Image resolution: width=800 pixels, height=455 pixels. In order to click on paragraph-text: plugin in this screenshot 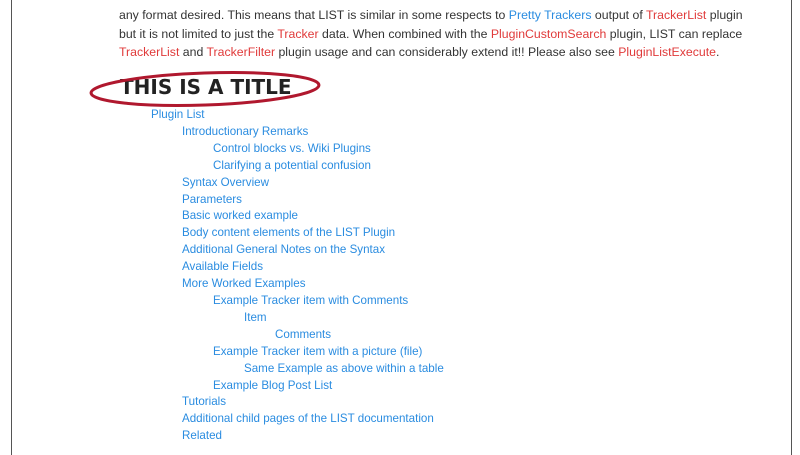, I will do `click(724, 15)`.